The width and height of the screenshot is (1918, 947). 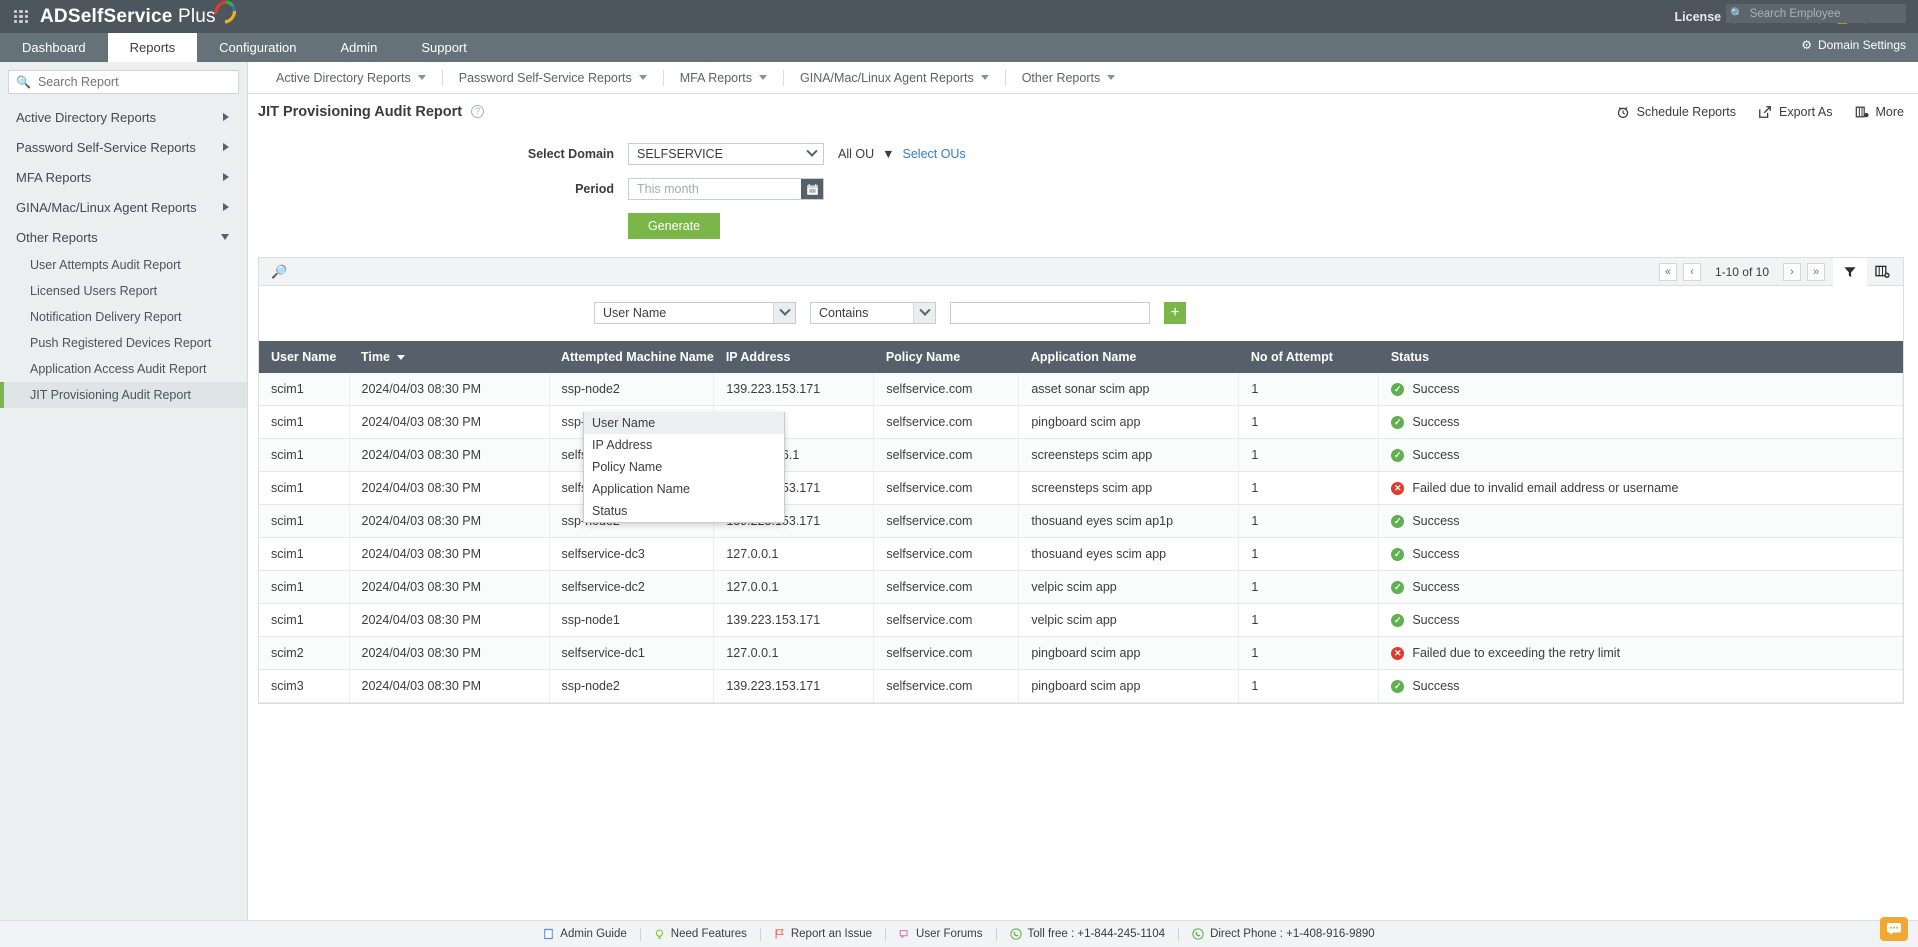 What do you see at coordinates (123, 265) in the screenshot?
I see `sidebar-item-user-attempts-audit-report: User Attempts Audit Report` at bounding box center [123, 265].